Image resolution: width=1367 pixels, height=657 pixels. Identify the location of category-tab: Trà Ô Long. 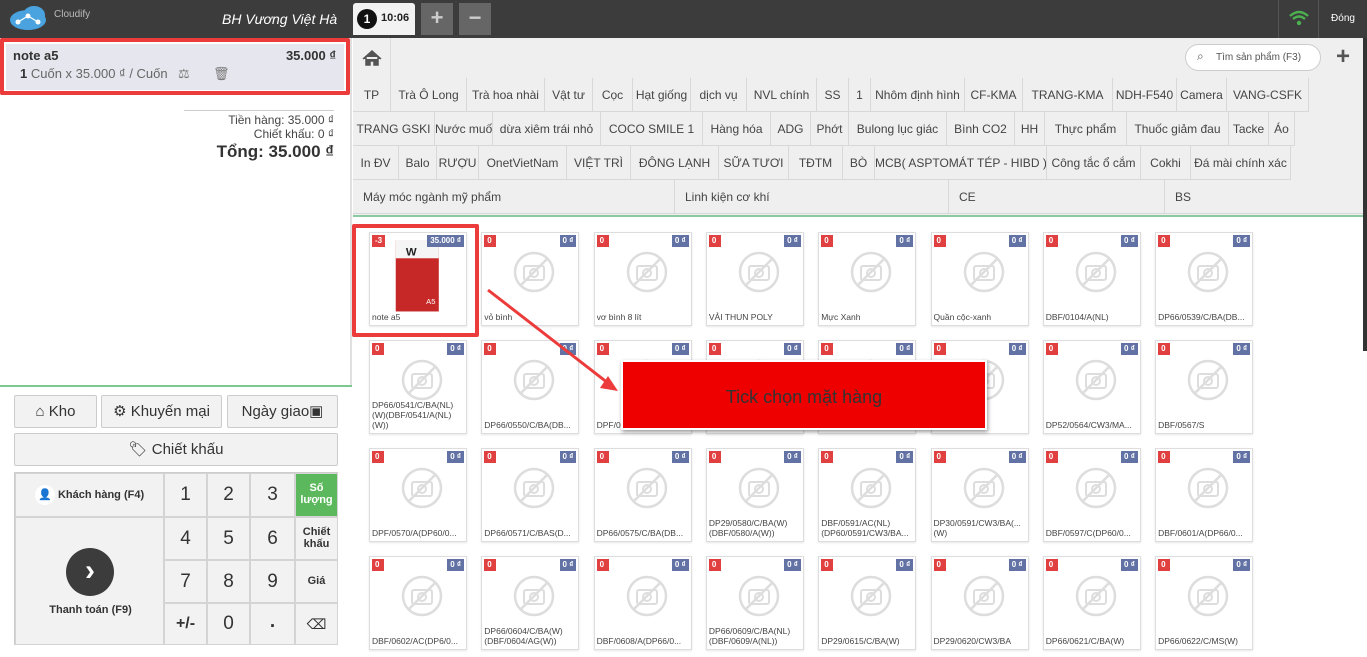
(429, 95).